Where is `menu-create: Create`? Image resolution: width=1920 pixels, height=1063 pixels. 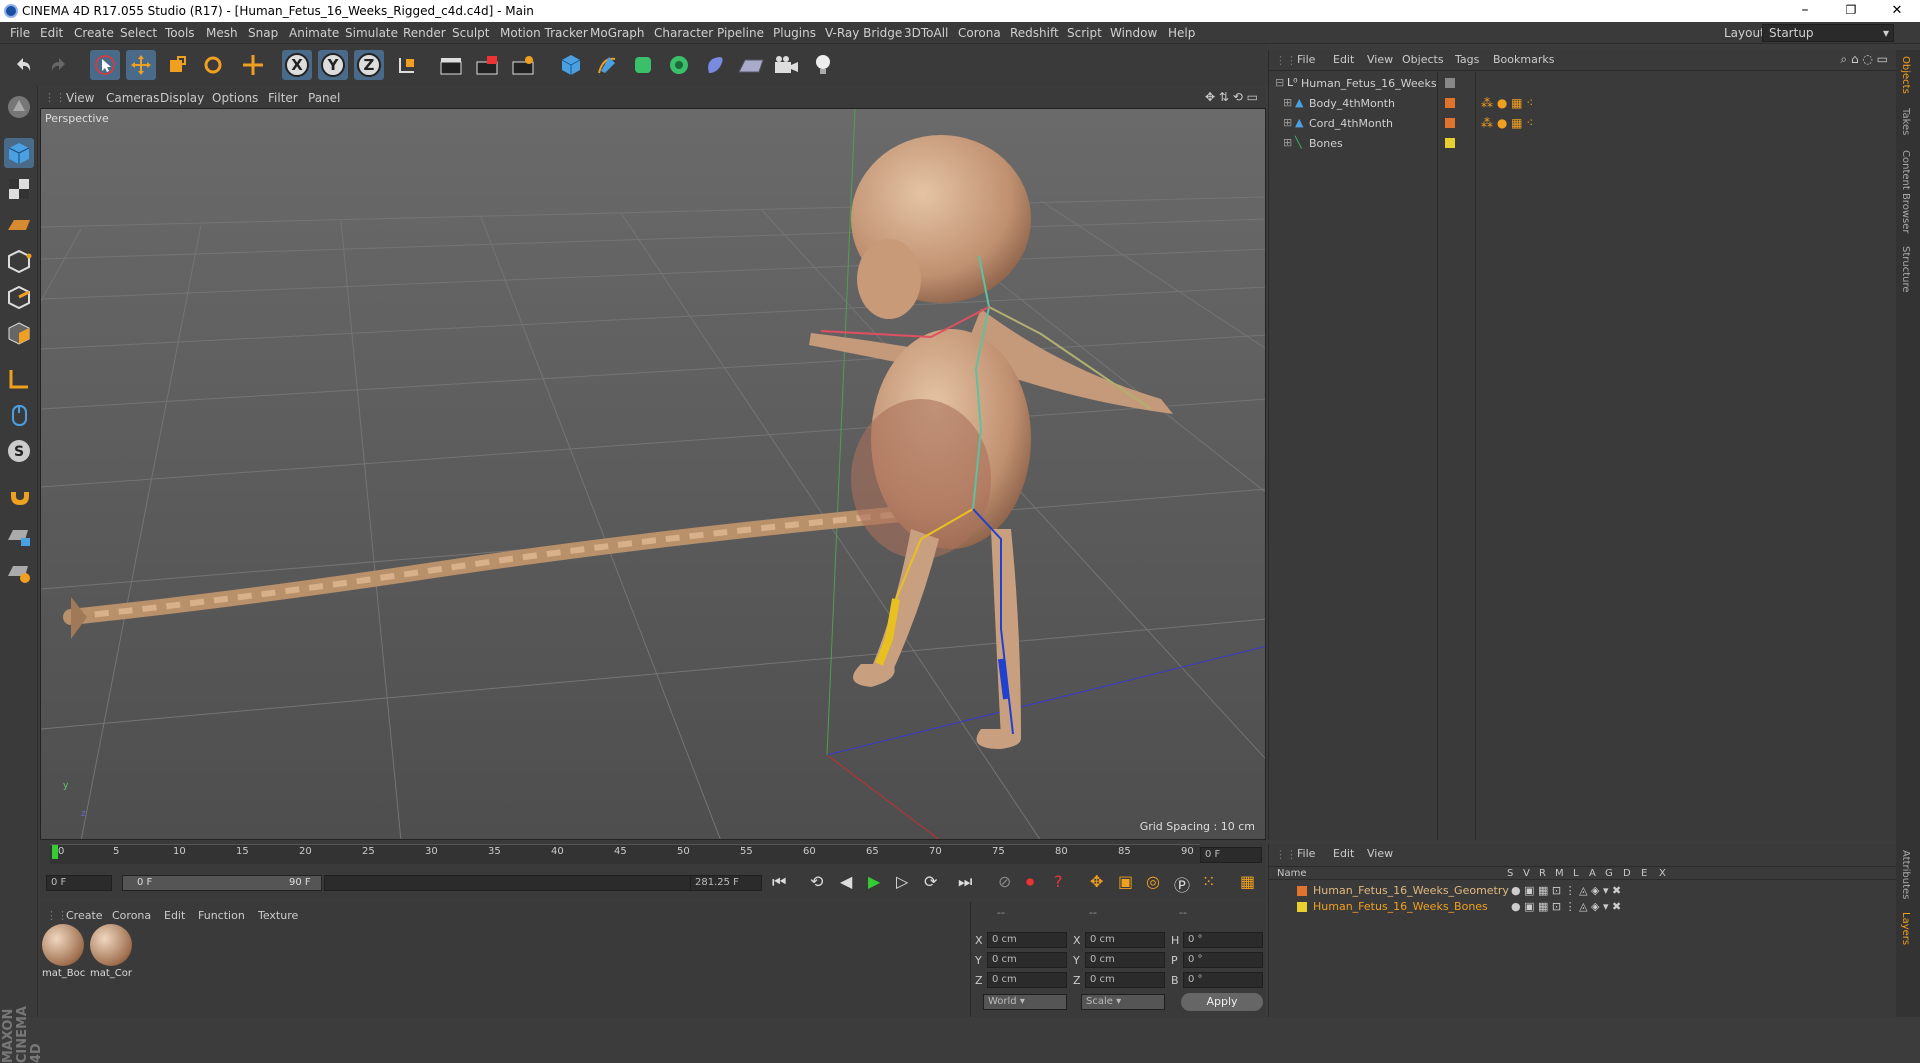 menu-create: Create is located at coordinates (94, 33).